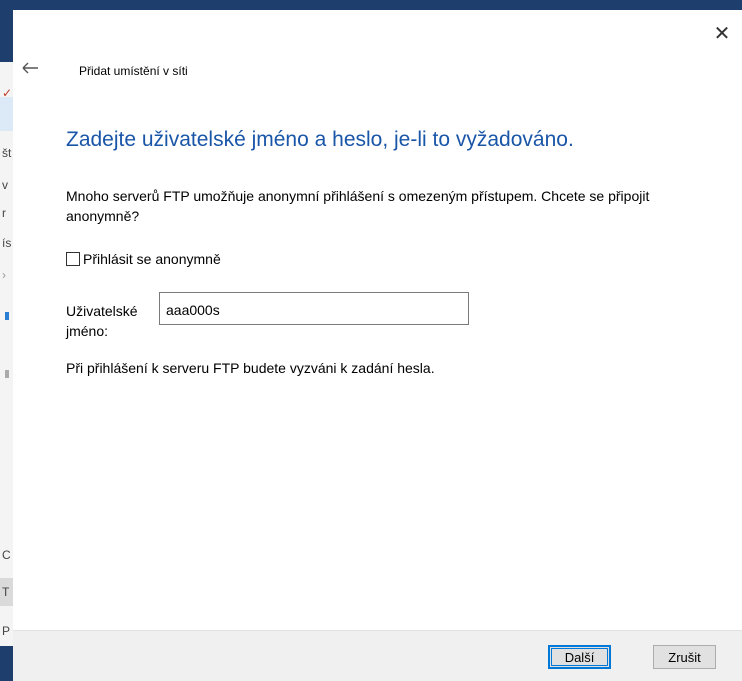  Describe the element at coordinates (152, 259) in the screenshot. I see `anonymous-login-label: Přihlásit se anonymně` at that location.